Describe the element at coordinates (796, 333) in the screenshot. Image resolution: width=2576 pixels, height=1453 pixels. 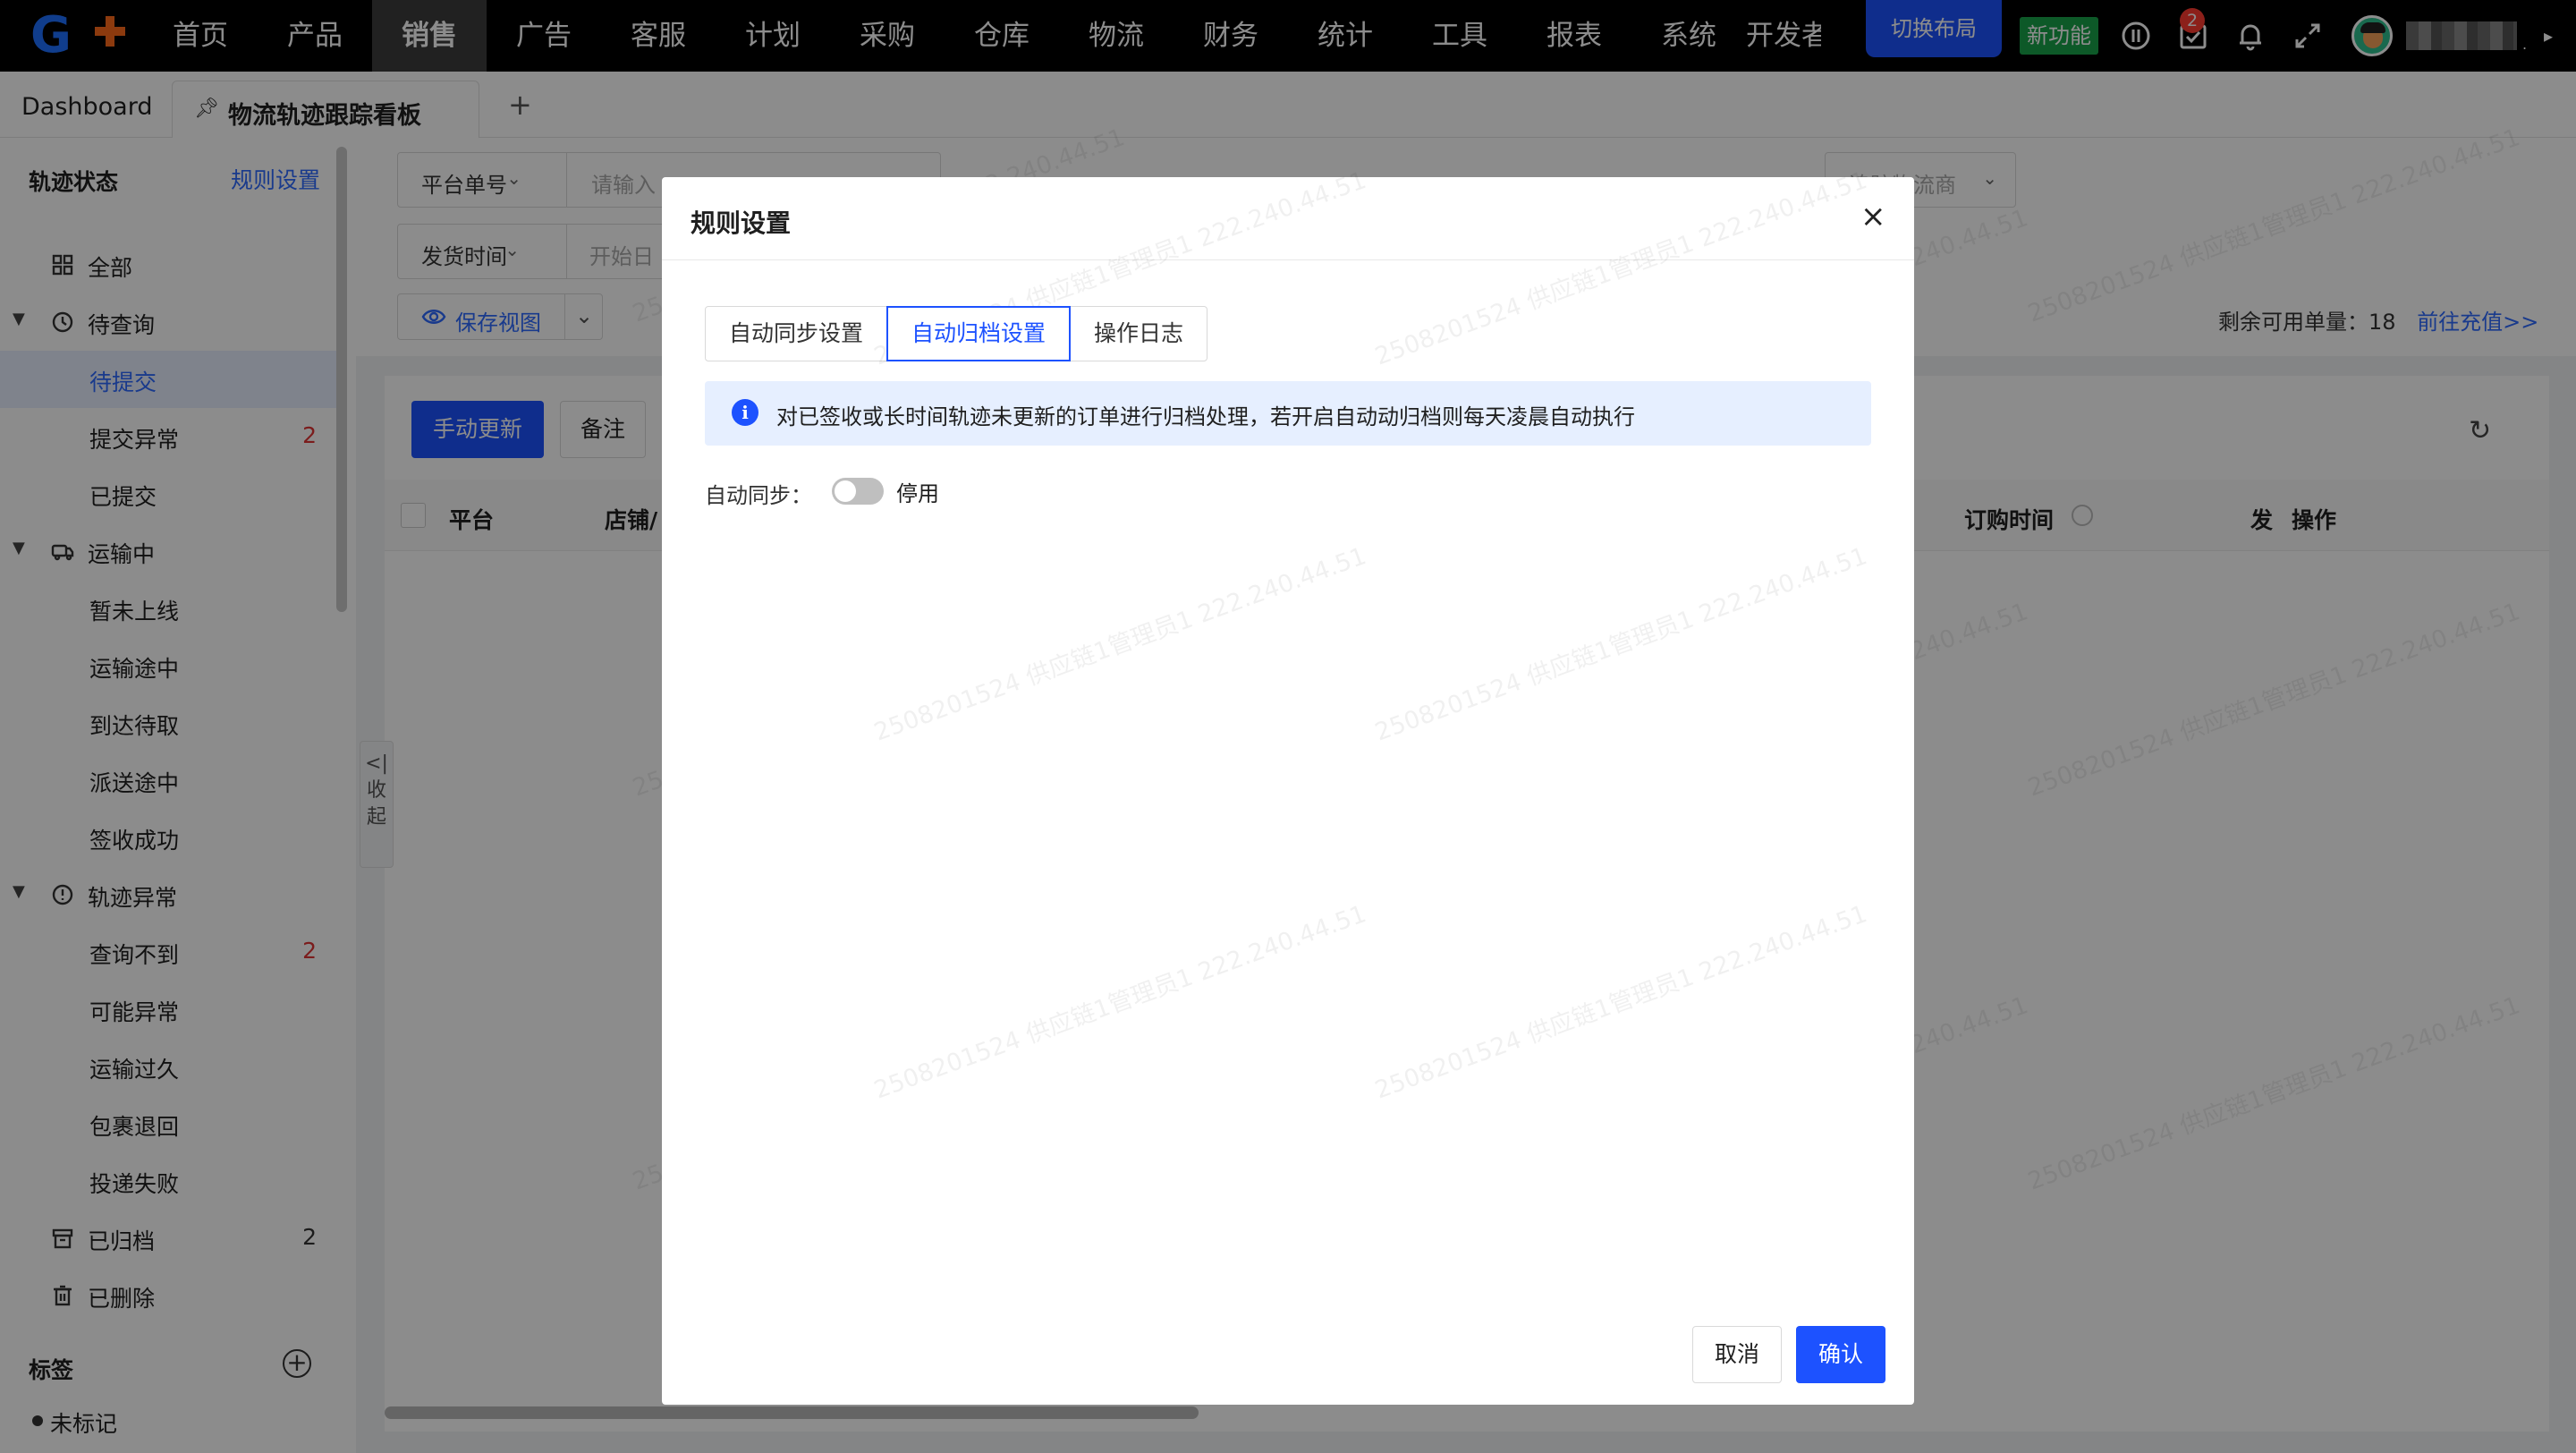
I see `tab-auto-sync-settings: 自动同步设置` at that location.